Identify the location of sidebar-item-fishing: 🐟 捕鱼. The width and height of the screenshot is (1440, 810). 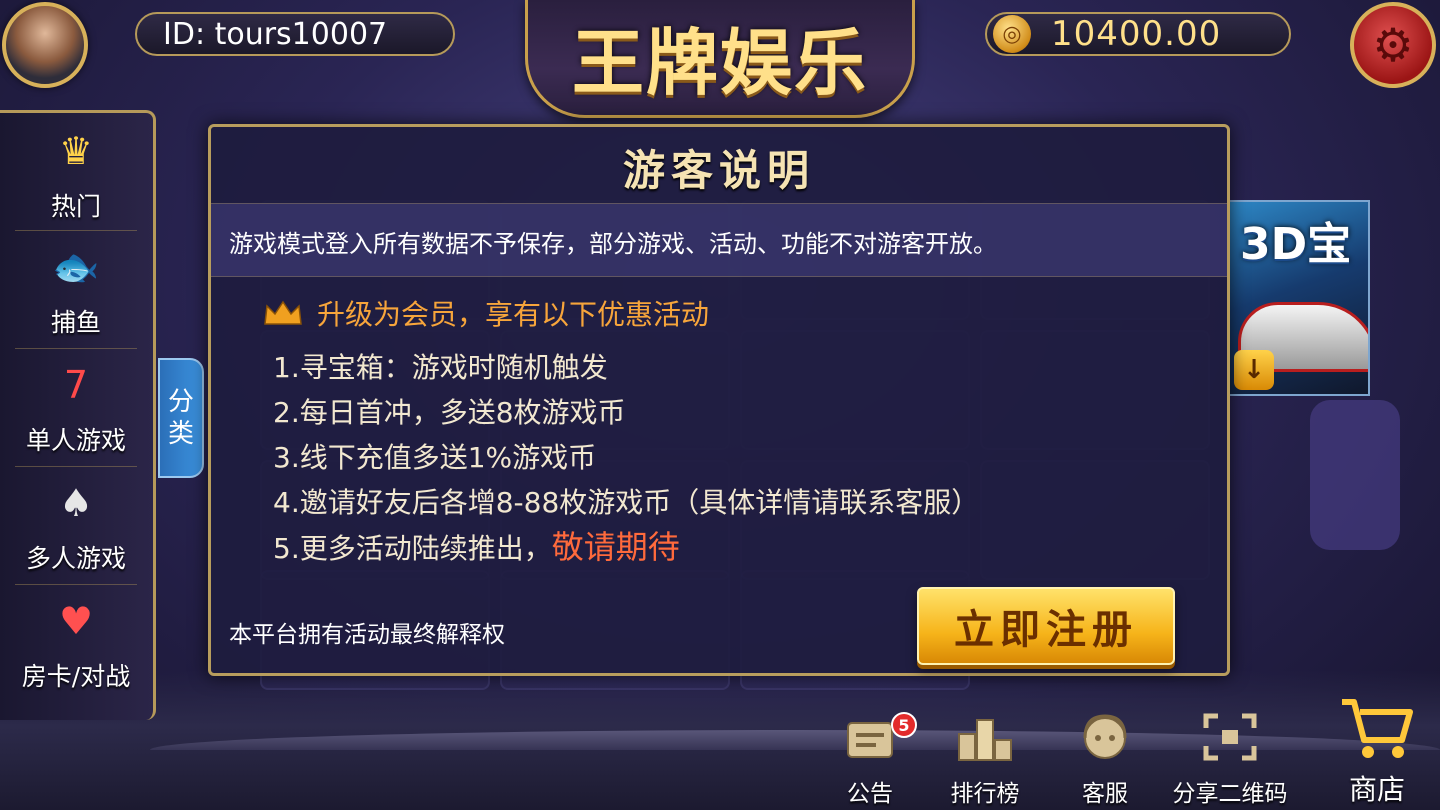
(76, 290).